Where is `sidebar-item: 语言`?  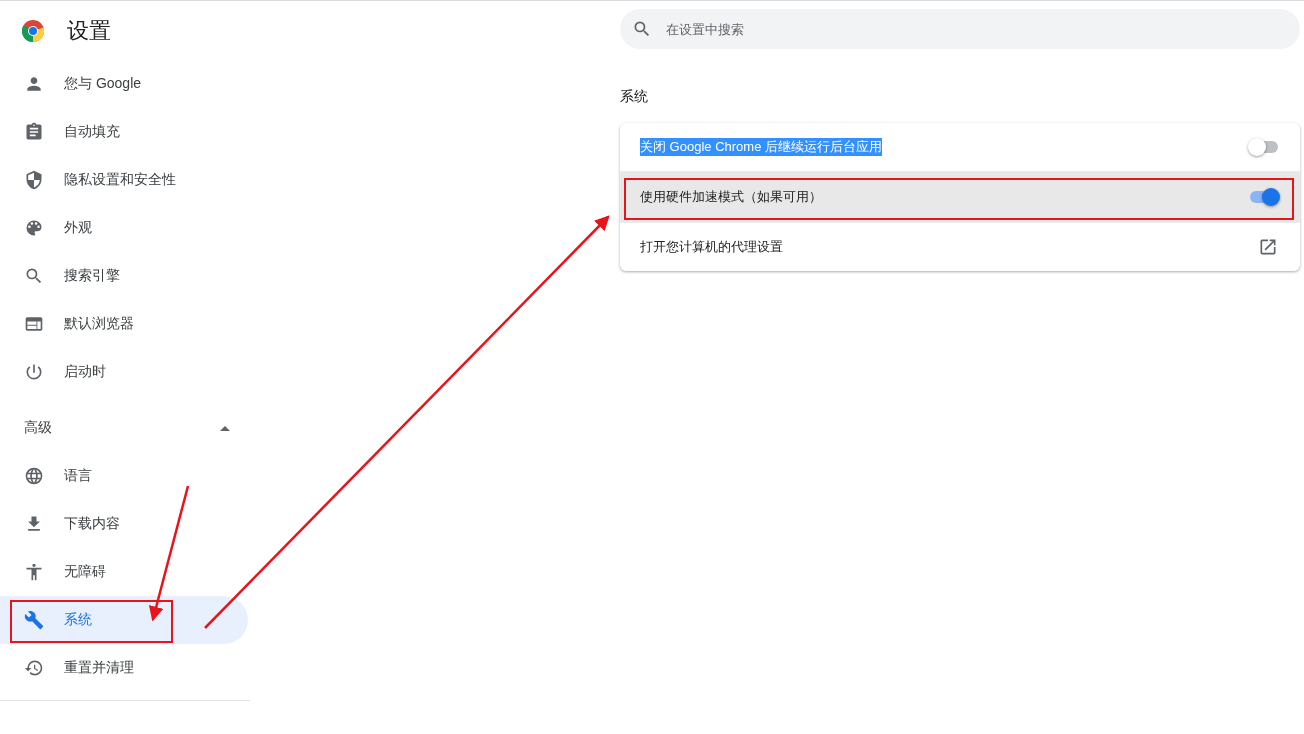 sidebar-item: 语言 is located at coordinates (125, 476).